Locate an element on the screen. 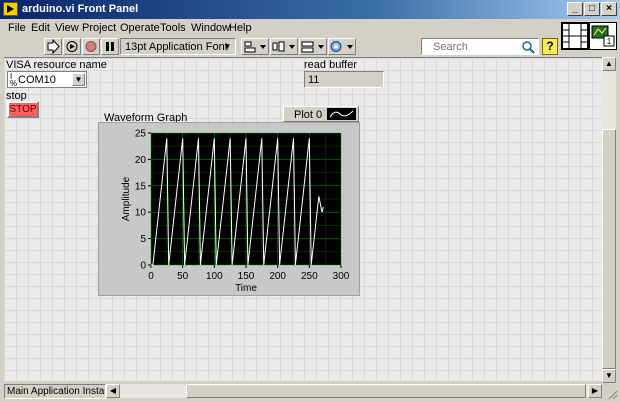  window-title: arduino.vi Front Panel is located at coordinates (80, 9).